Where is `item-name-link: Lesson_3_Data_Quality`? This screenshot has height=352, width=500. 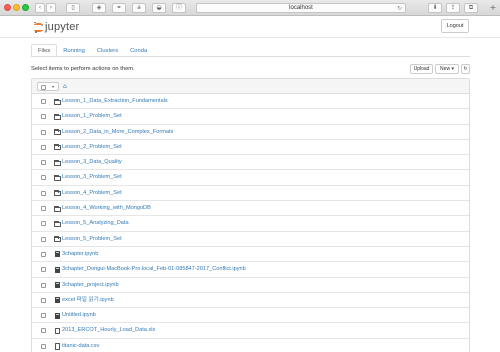 item-name-link: Lesson_3_Data_Quality is located at coordinates (92, 162).